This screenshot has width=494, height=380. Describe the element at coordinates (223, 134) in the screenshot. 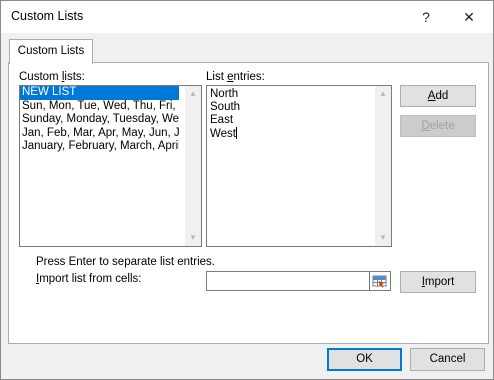

I see `entry-line: West` at that location.